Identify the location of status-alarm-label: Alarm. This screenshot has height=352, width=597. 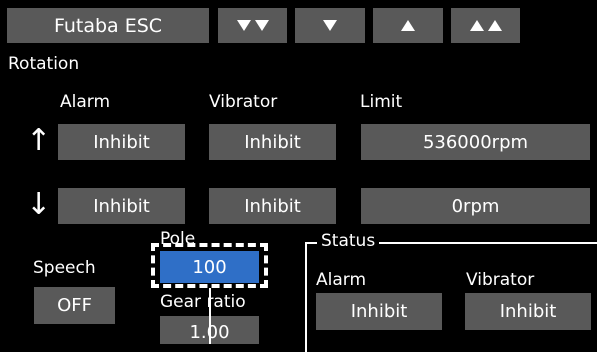
(341, 280).